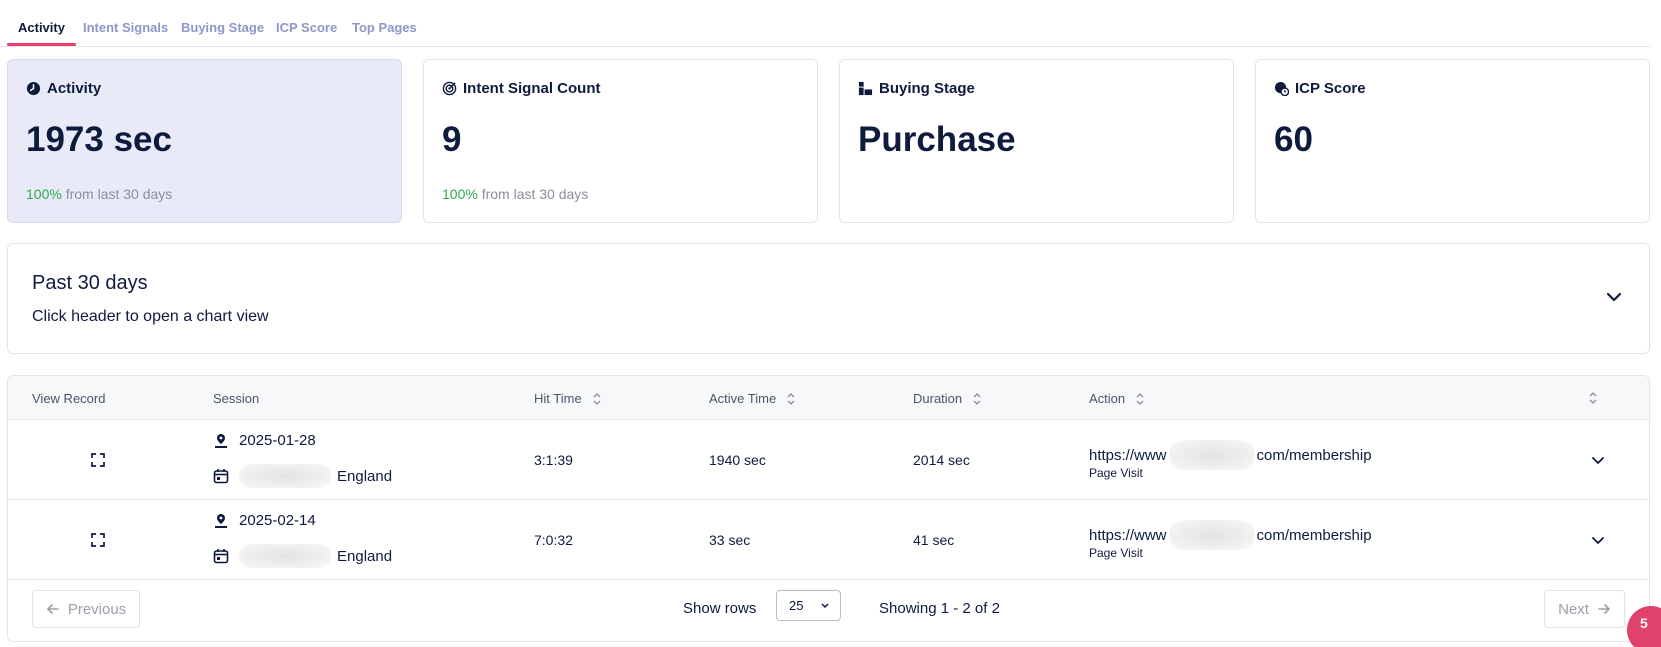 The width and height of the screenshot is (1661, 647). I want to click on column-session: Session, so click(236, 398).